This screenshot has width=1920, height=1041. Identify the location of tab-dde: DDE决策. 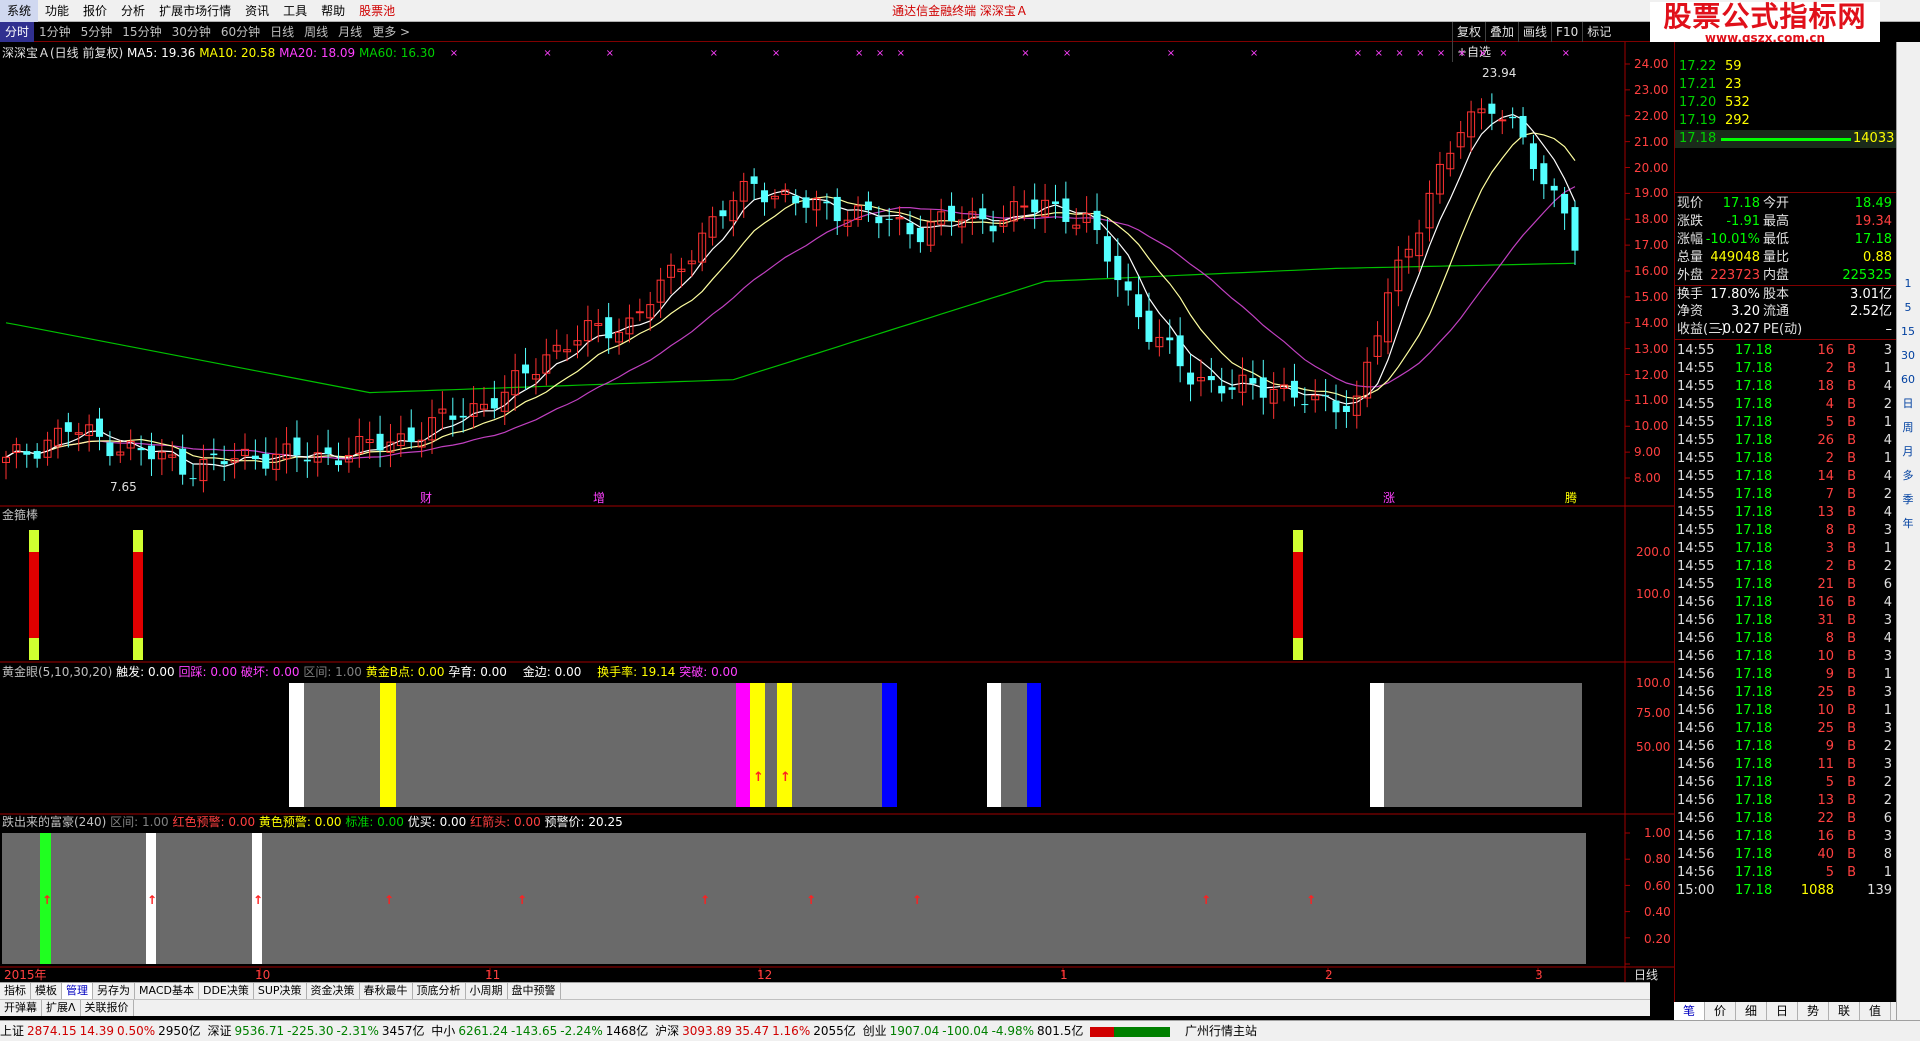
(226, 991).